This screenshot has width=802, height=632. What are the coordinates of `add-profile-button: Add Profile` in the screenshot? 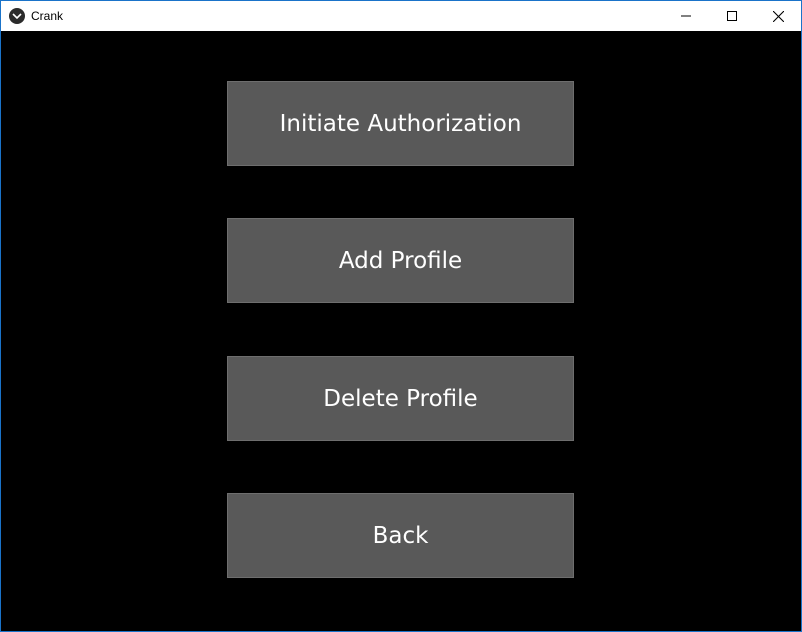 It's located at (400, 260).